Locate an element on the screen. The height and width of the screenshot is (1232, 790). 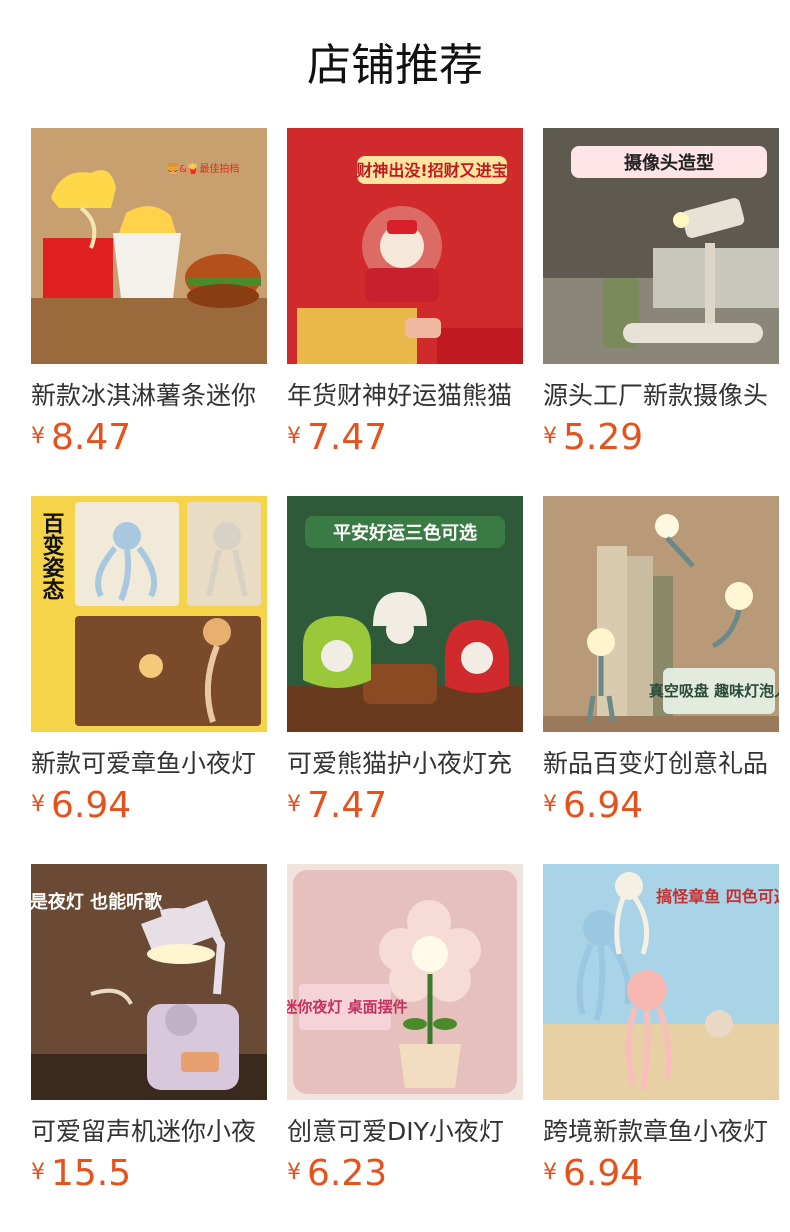
product-name: 可爱熊猫护小夜灯充 is located at coordinates (405, 764).